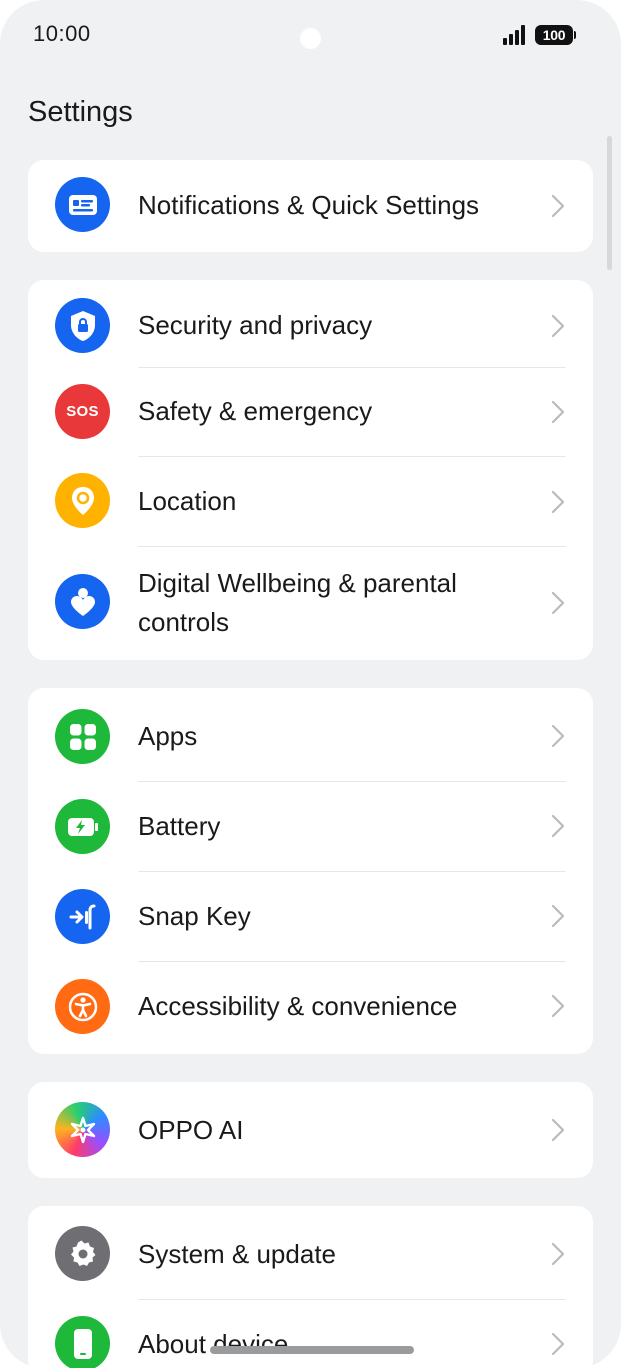  Describe the element at coordinates (82, 1342) in the screenshot. I see `phone-device-icon` at that location.